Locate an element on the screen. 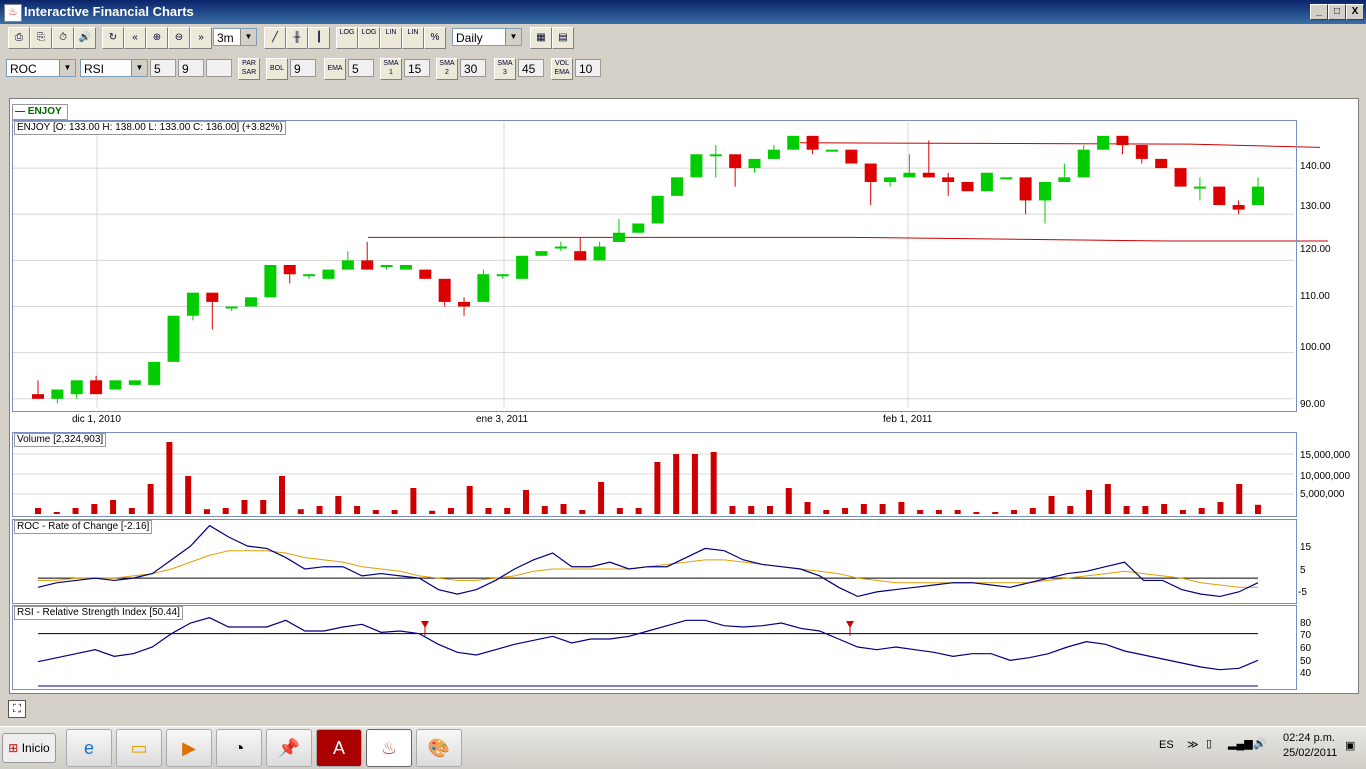 The height and width of the screenshot is (769, 1366). sma1-button: SMA 1 is located at coordinates (391, 69).